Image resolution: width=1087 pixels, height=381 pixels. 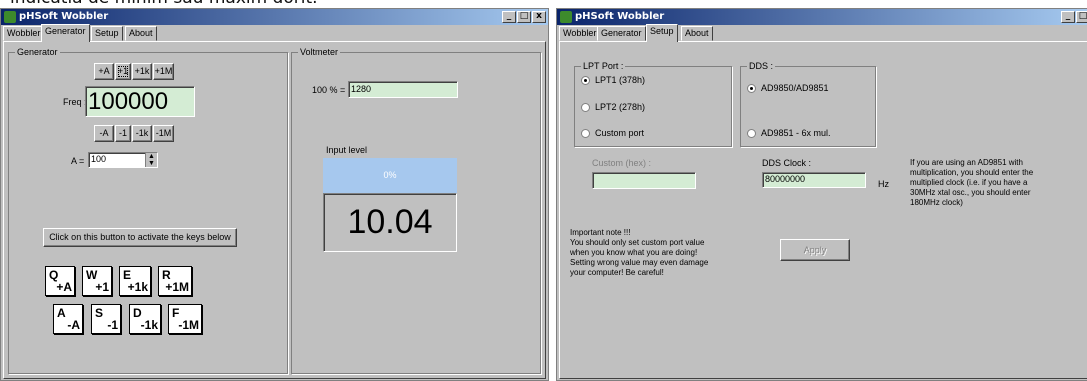 I want to click on key-r: R +1M, so click(x=175, y=281).